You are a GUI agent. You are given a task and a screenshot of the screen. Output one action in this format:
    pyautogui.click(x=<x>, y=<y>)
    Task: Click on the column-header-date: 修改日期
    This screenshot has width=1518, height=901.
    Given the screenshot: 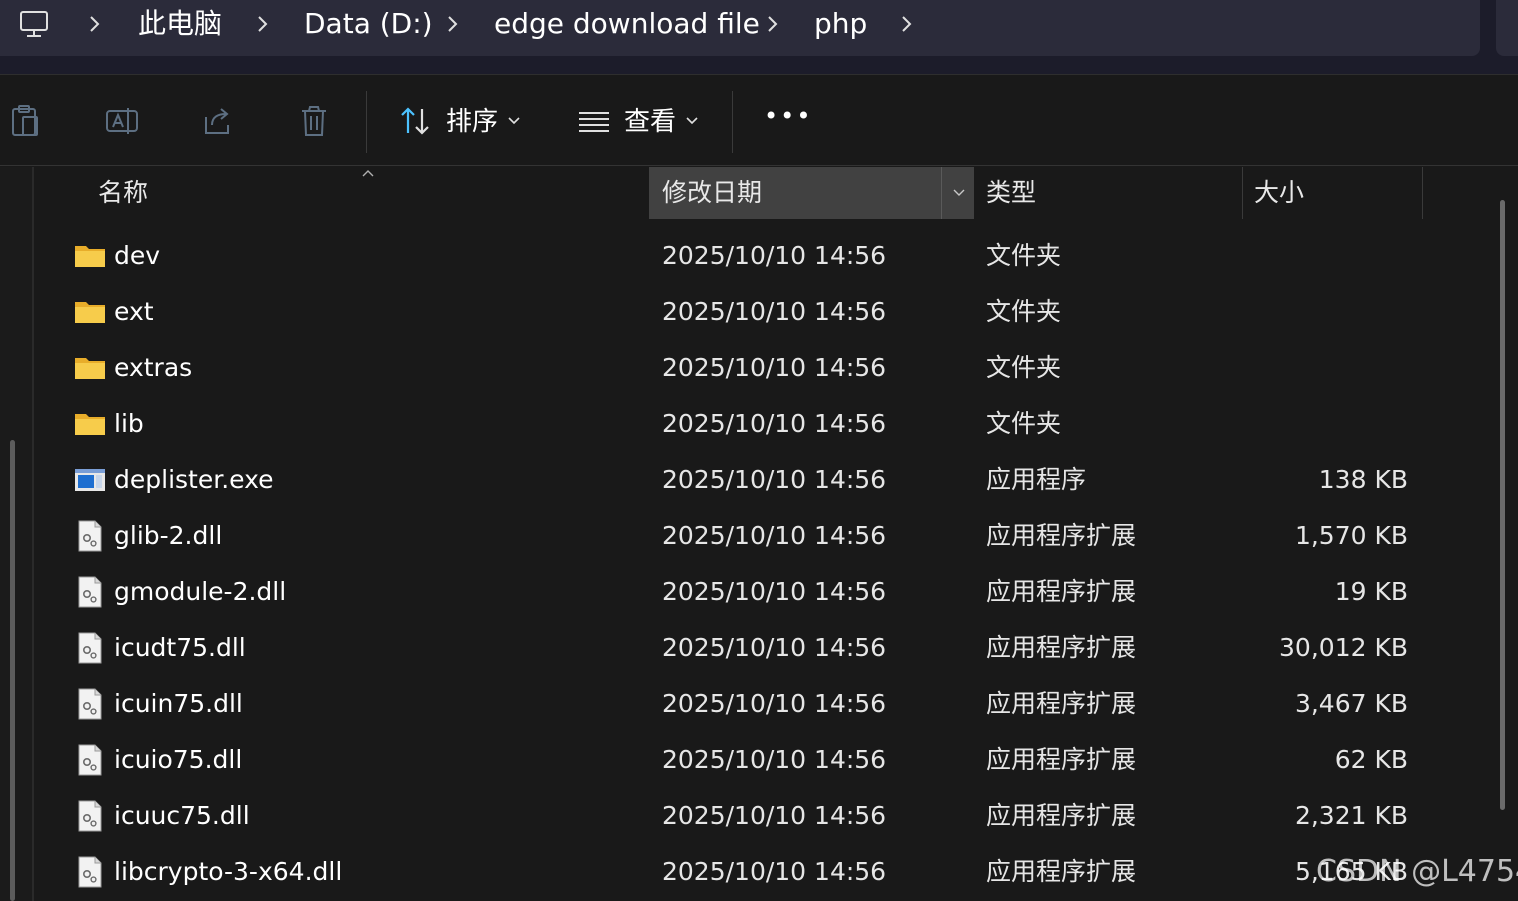 What is the action you would take?
    pyautogui.click(x=712, y=193)
    